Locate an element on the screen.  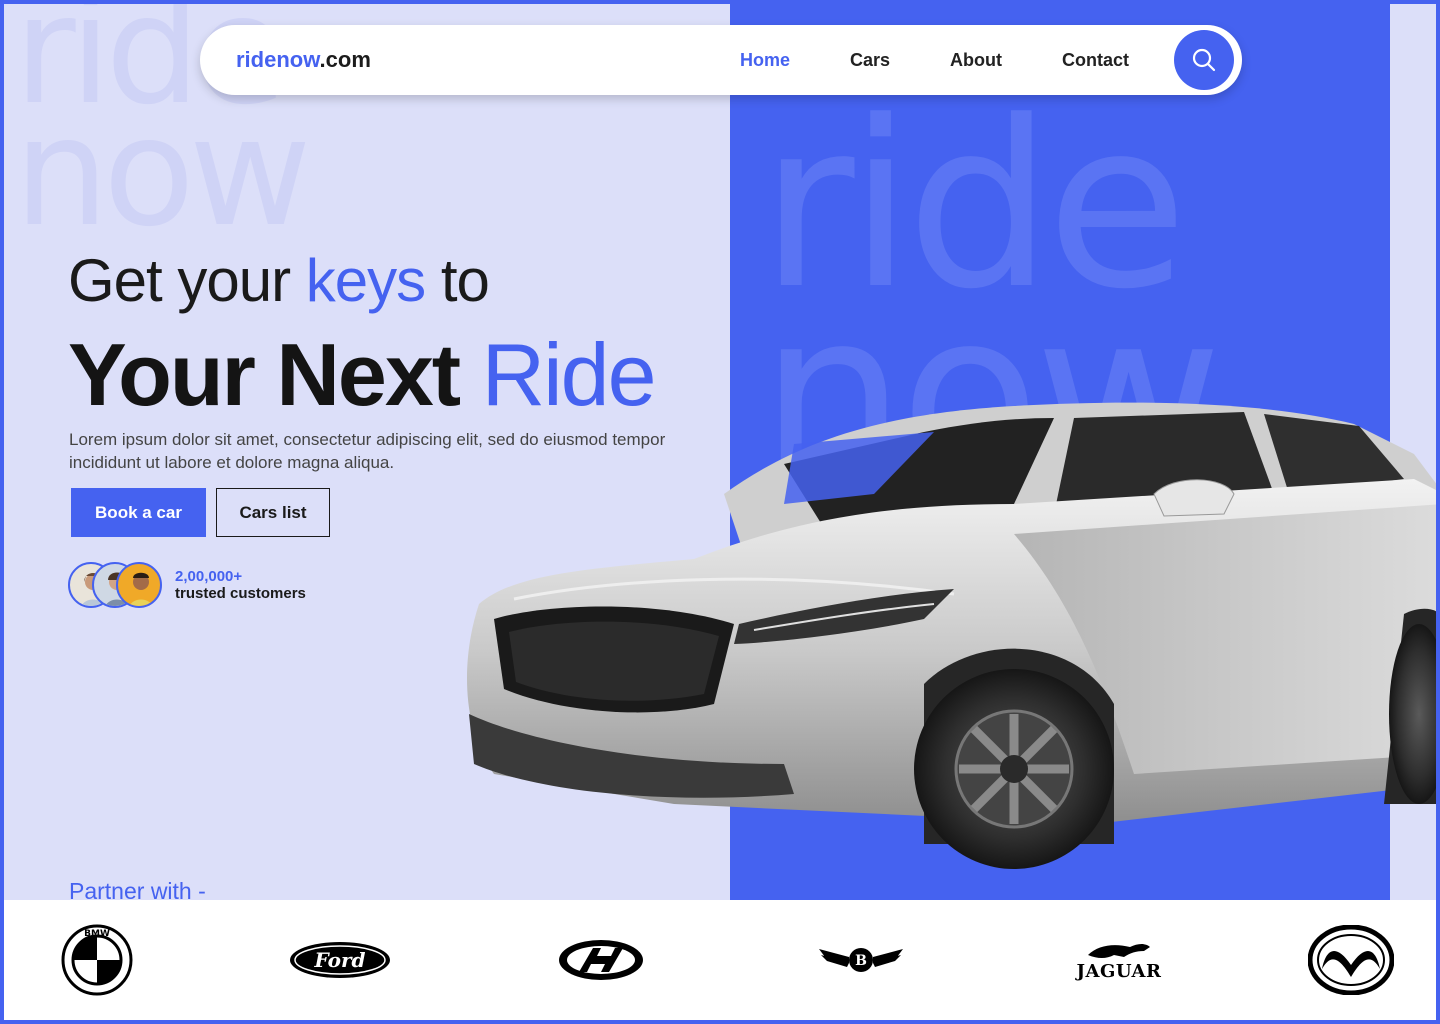
cars-list-button: Cars list is located at coordinates (273, 512).